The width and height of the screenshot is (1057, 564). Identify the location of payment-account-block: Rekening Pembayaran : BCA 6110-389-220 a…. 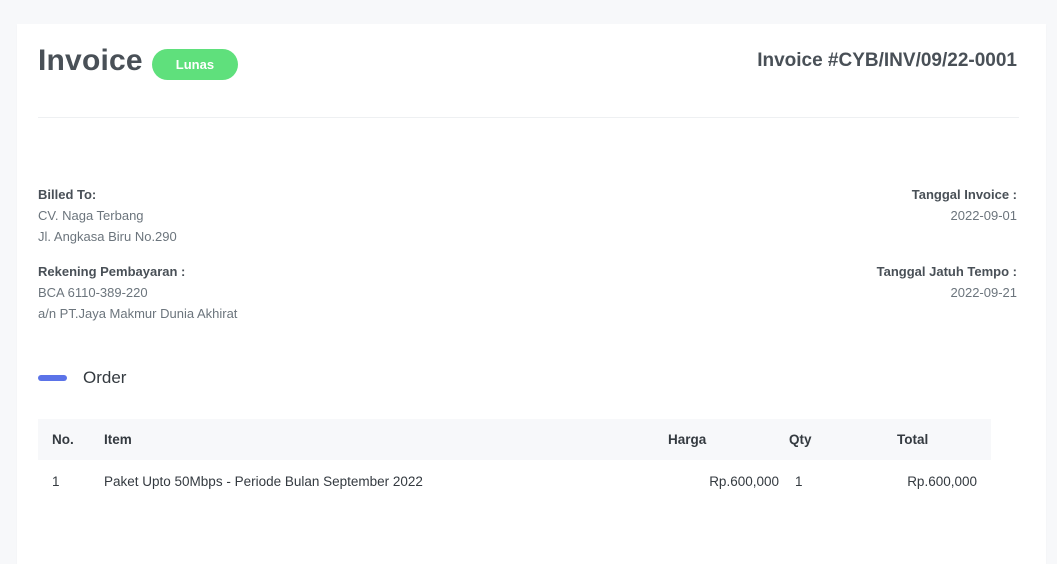
(137, 292).